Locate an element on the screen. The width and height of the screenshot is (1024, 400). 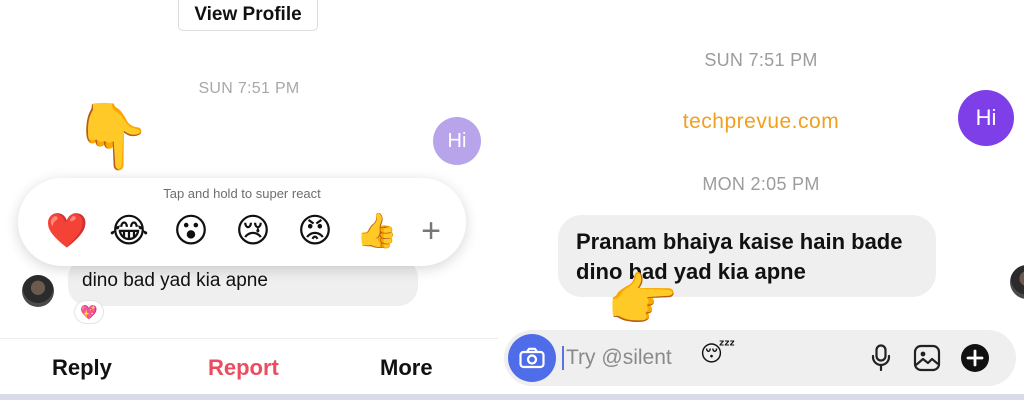
view-profile-button: View Profile is located at coordinates (248, 15).